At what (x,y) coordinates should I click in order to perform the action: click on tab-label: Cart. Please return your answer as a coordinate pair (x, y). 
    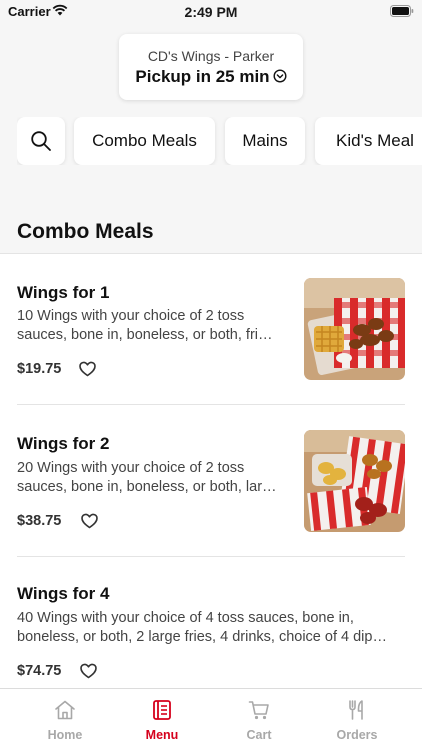
    Looking at the image, I should click on (259, 735).